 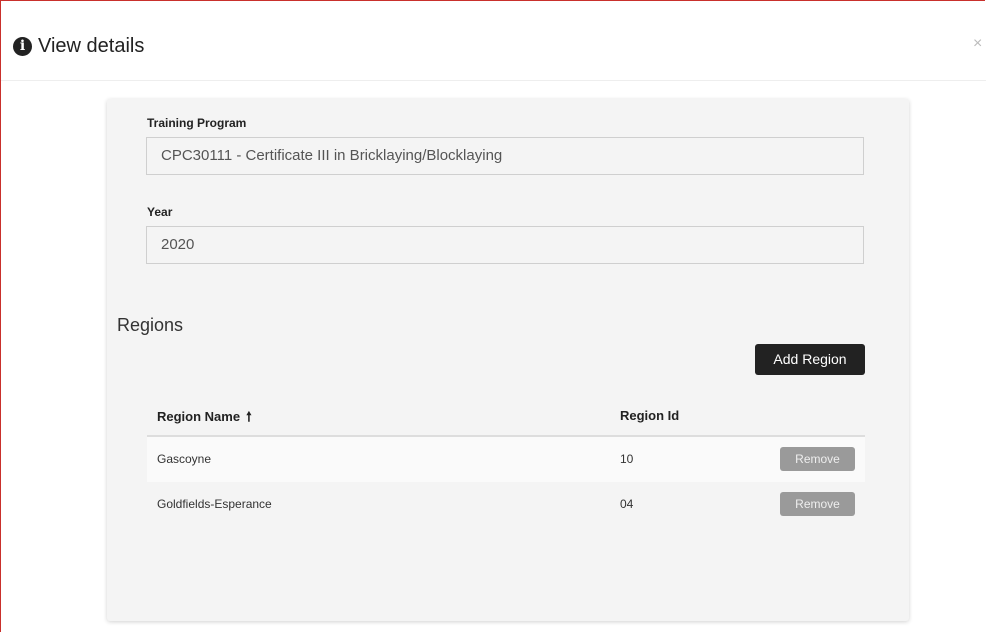 What do you see at coordinates (160, 212) in the screenshot?
I see `year-label: Year` at bounding box center [160, 212].